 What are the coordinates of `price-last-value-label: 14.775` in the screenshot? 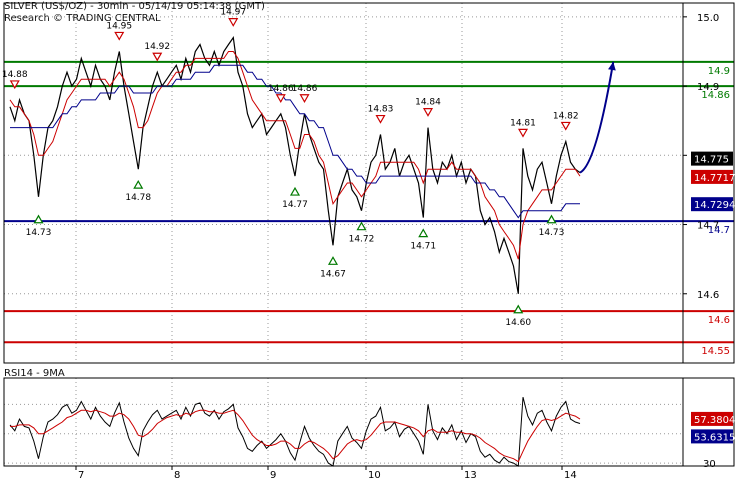 It's located at (711, 160).